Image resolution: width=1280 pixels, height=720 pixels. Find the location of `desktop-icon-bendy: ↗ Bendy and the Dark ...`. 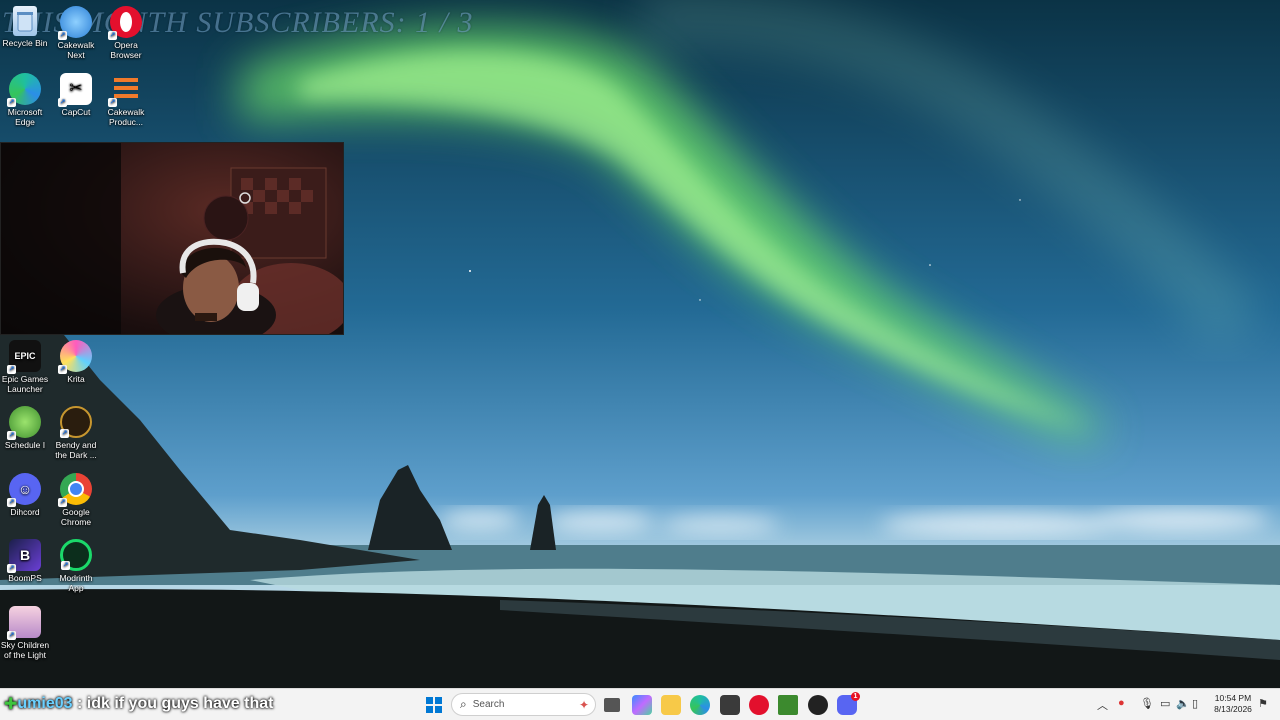

desktop-icon-bendy: ↗ Bendy and the Dark ... is located at coordinates (76, 433).